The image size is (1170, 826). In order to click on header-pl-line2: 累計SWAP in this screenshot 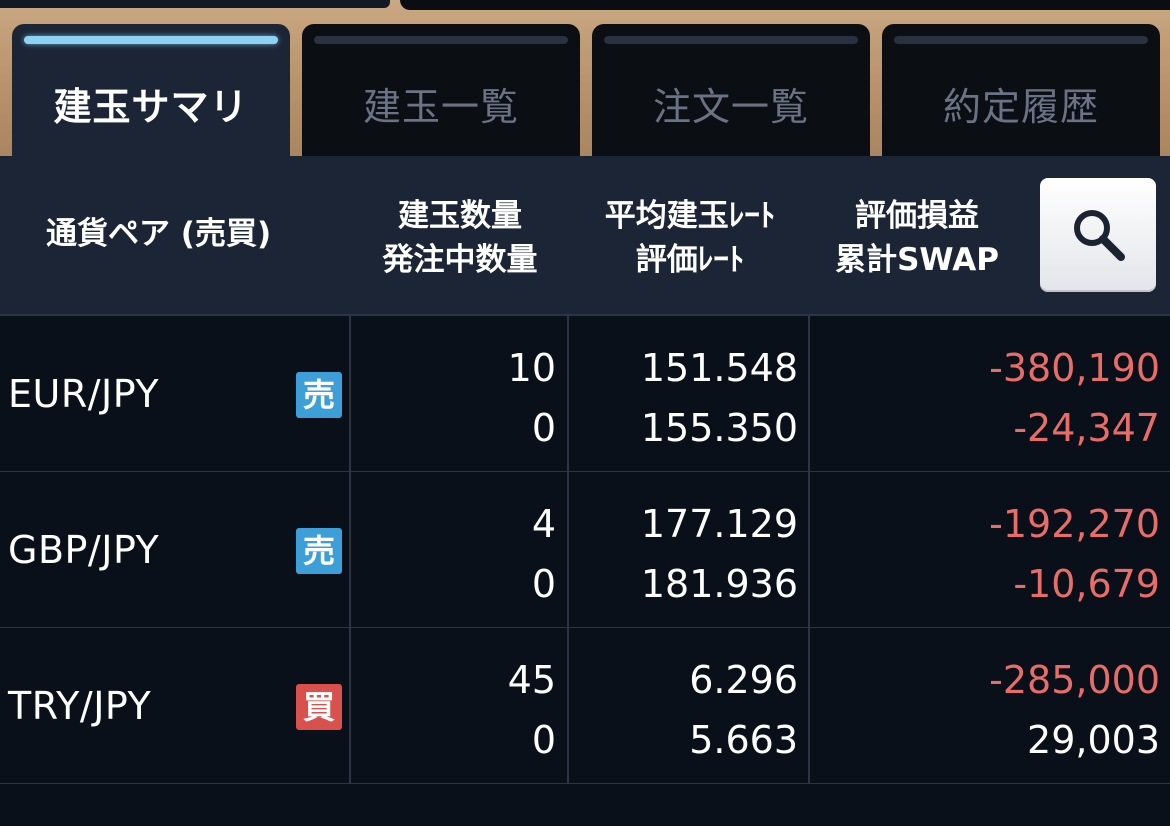, I will do `click(917, 260)`.